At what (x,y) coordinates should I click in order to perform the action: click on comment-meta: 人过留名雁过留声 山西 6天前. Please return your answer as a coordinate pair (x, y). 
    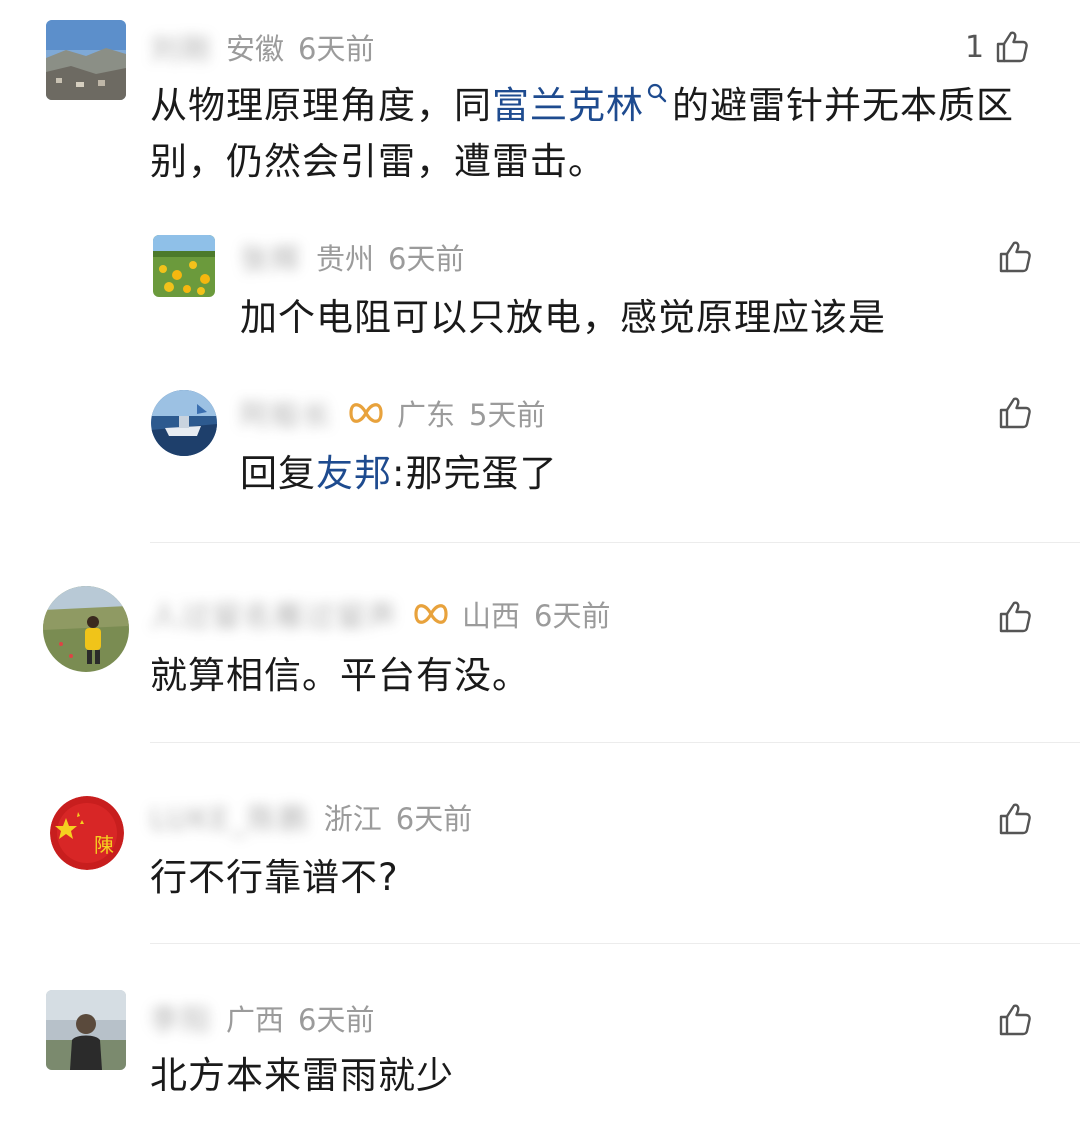
    Looking at the image, I should click on (380, 614).